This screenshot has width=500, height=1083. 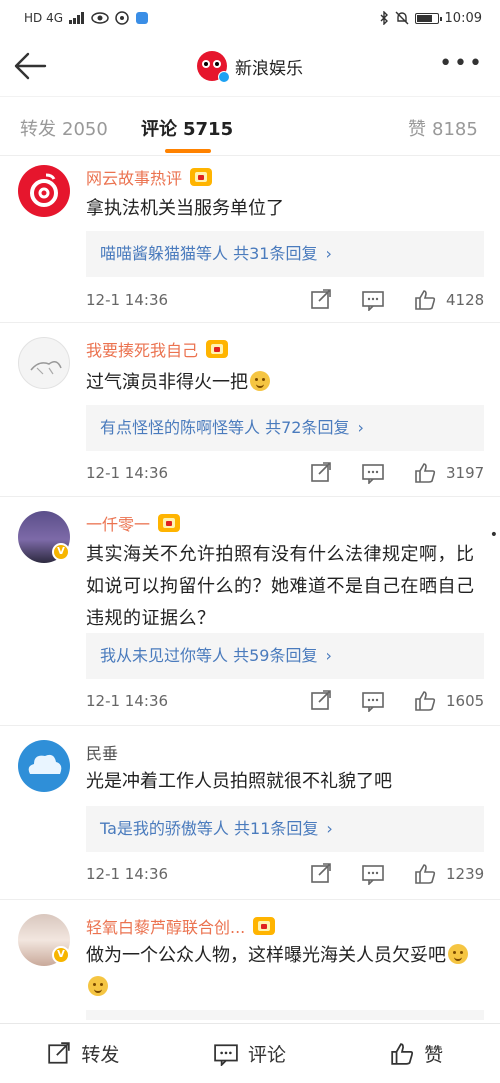 What do you see at coordinates (122, 18) in the screenshot?
I see `notification-icon` at bounding box center [122, 18].